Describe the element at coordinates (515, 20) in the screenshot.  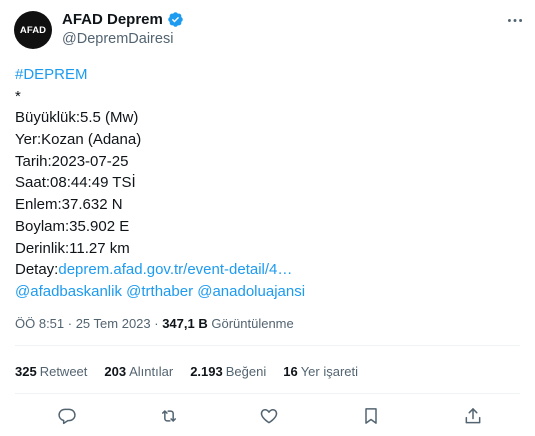
I see `more-options-icon` at that location.